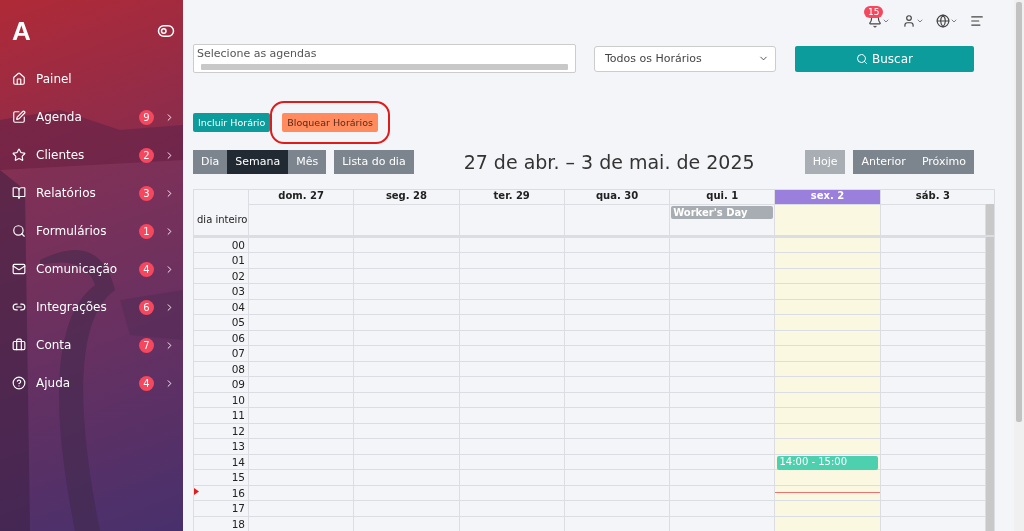 Image resolution: width=1024 pixels, height=531 pixels. What do you see at coordinates (21, 31) in the screenshot?
I see `logo: A` at bounding box center [21, 31].